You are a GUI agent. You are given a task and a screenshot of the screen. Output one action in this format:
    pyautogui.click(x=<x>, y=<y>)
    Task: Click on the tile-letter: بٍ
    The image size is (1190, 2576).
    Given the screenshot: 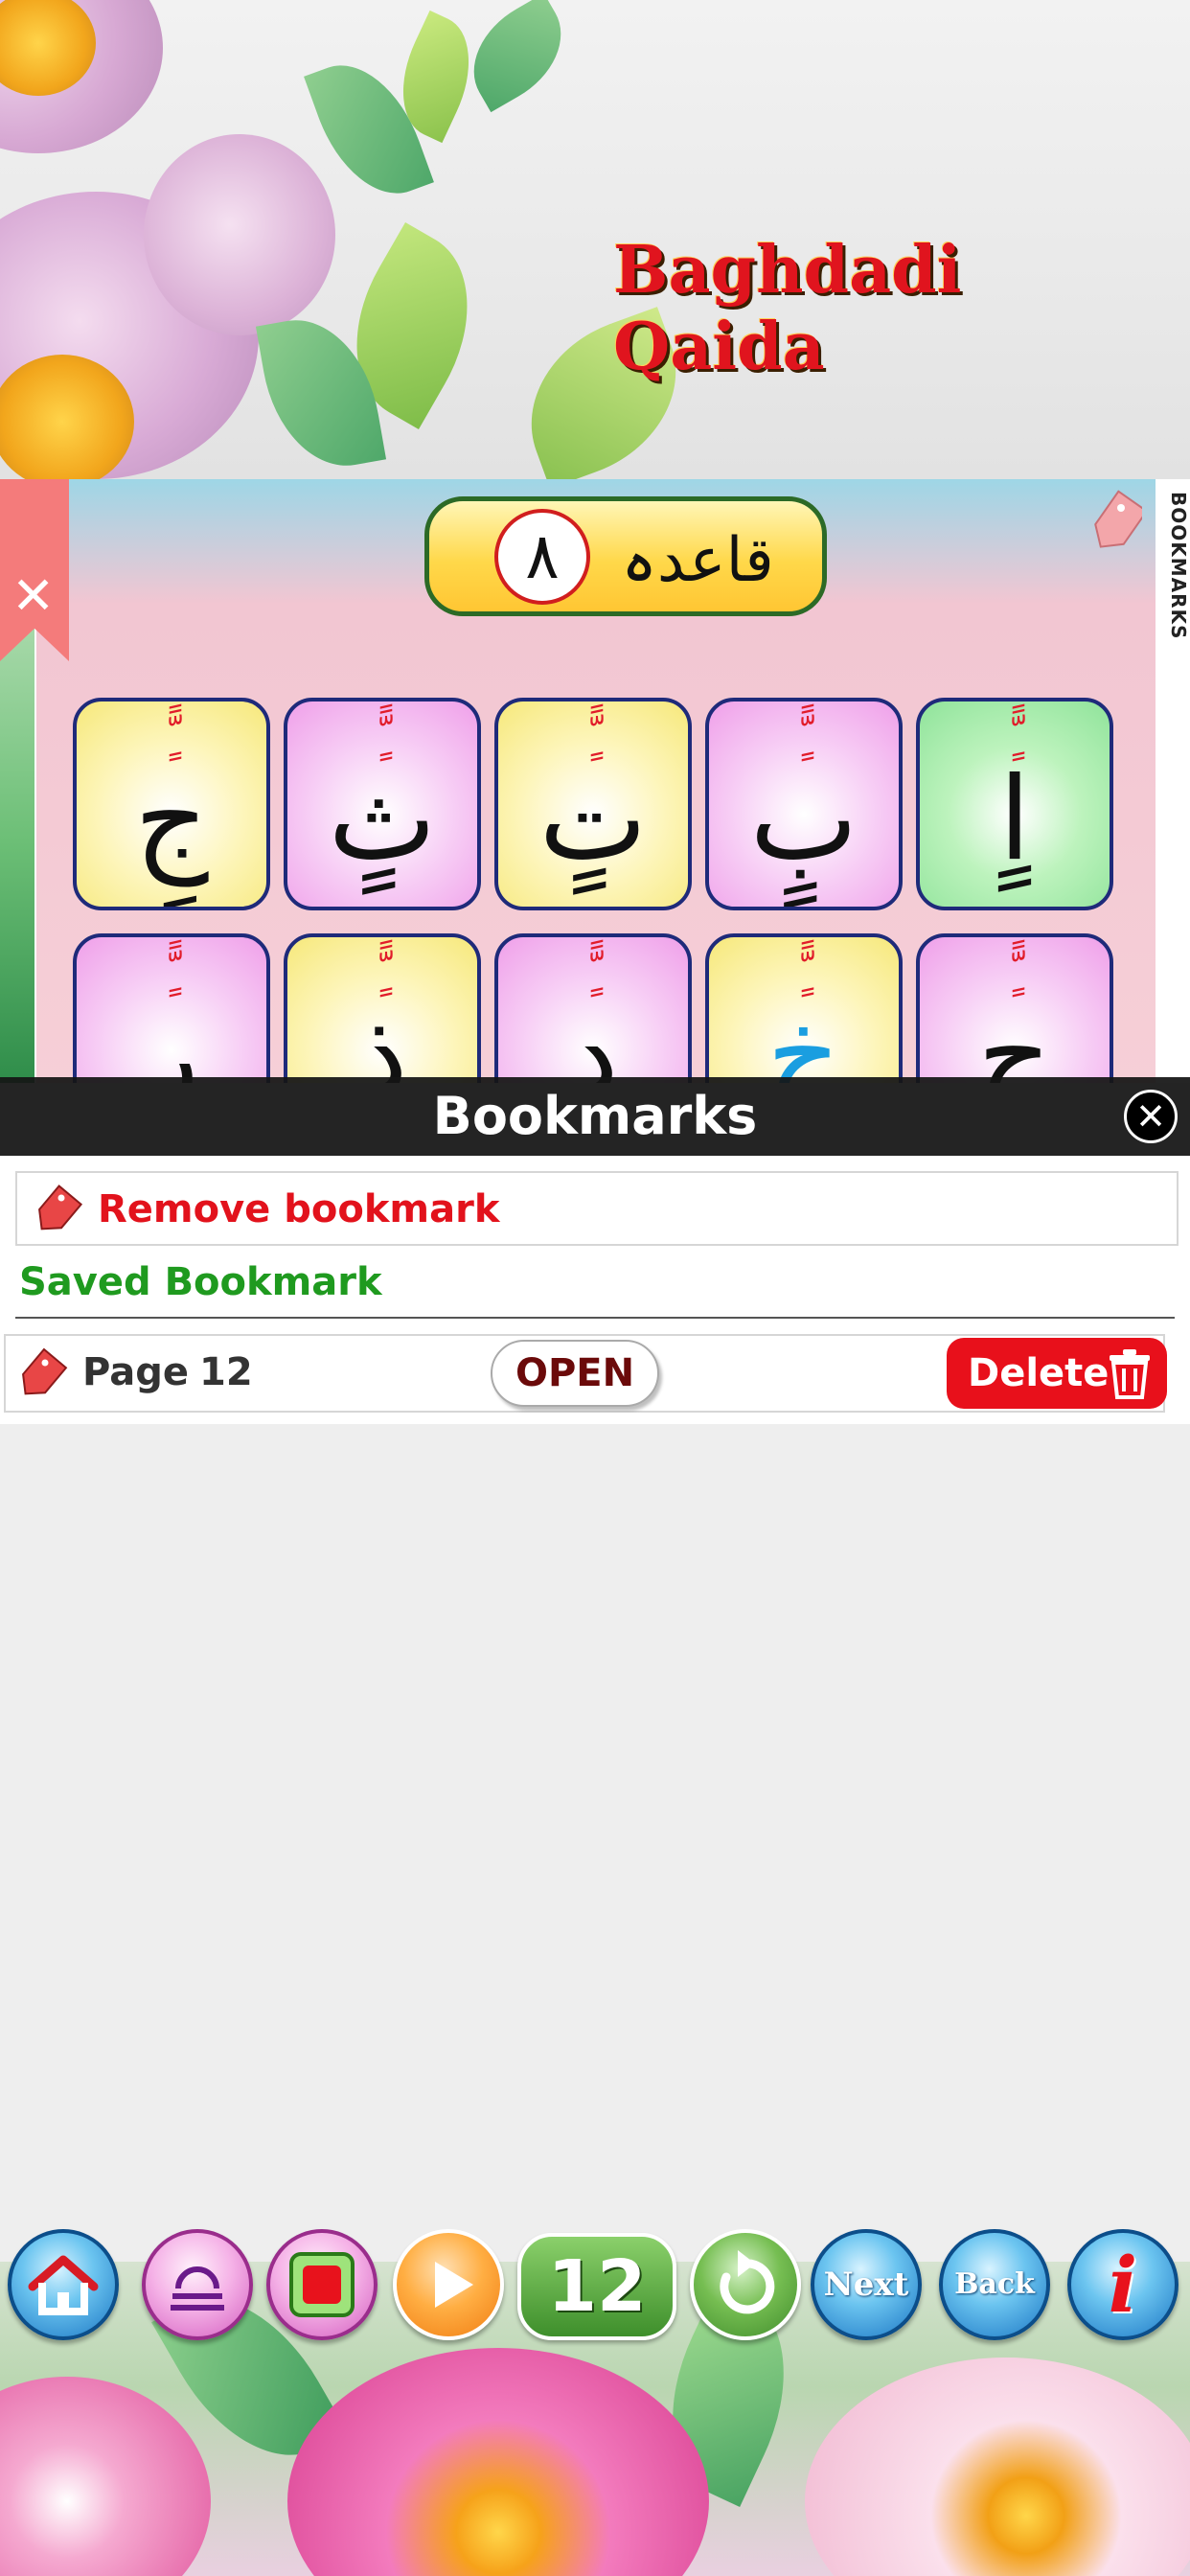 What is the action you would take?
    pyautogui.click(x=804, y=819)
    